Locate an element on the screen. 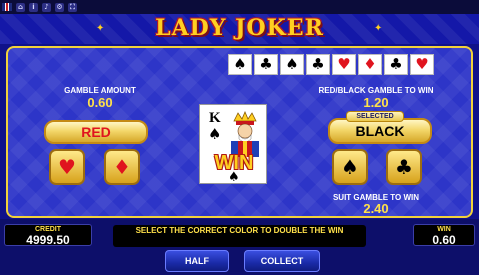 The height and width of the screenshot is (275, 479). selected-tag: SELECTED is located at coordinates (375, 116).